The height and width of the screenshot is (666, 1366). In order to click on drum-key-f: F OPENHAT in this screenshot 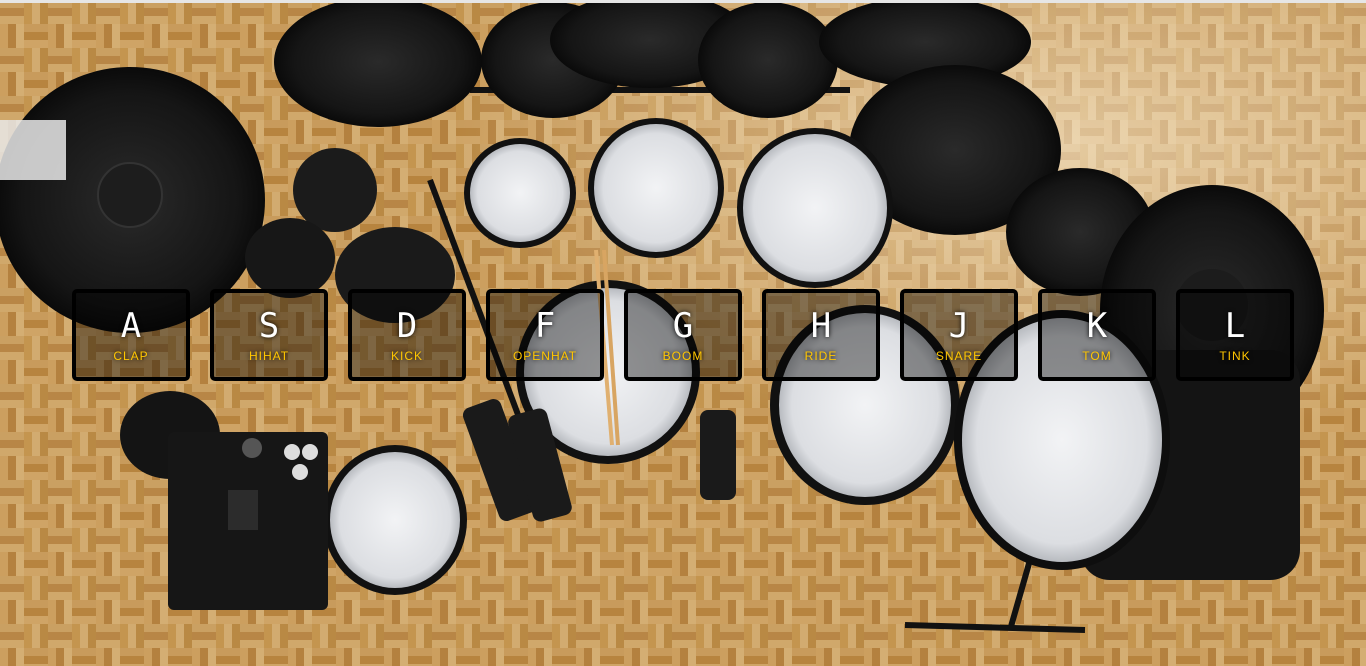, I will do `click(545, 335)`.